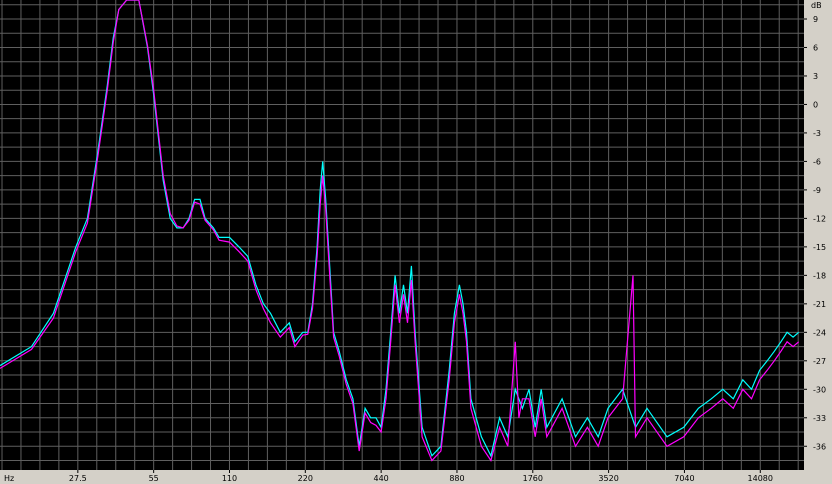 The height and width of the screenshot is (484, 832). I want to click on y-tick-label: -3, so click(817, 133).